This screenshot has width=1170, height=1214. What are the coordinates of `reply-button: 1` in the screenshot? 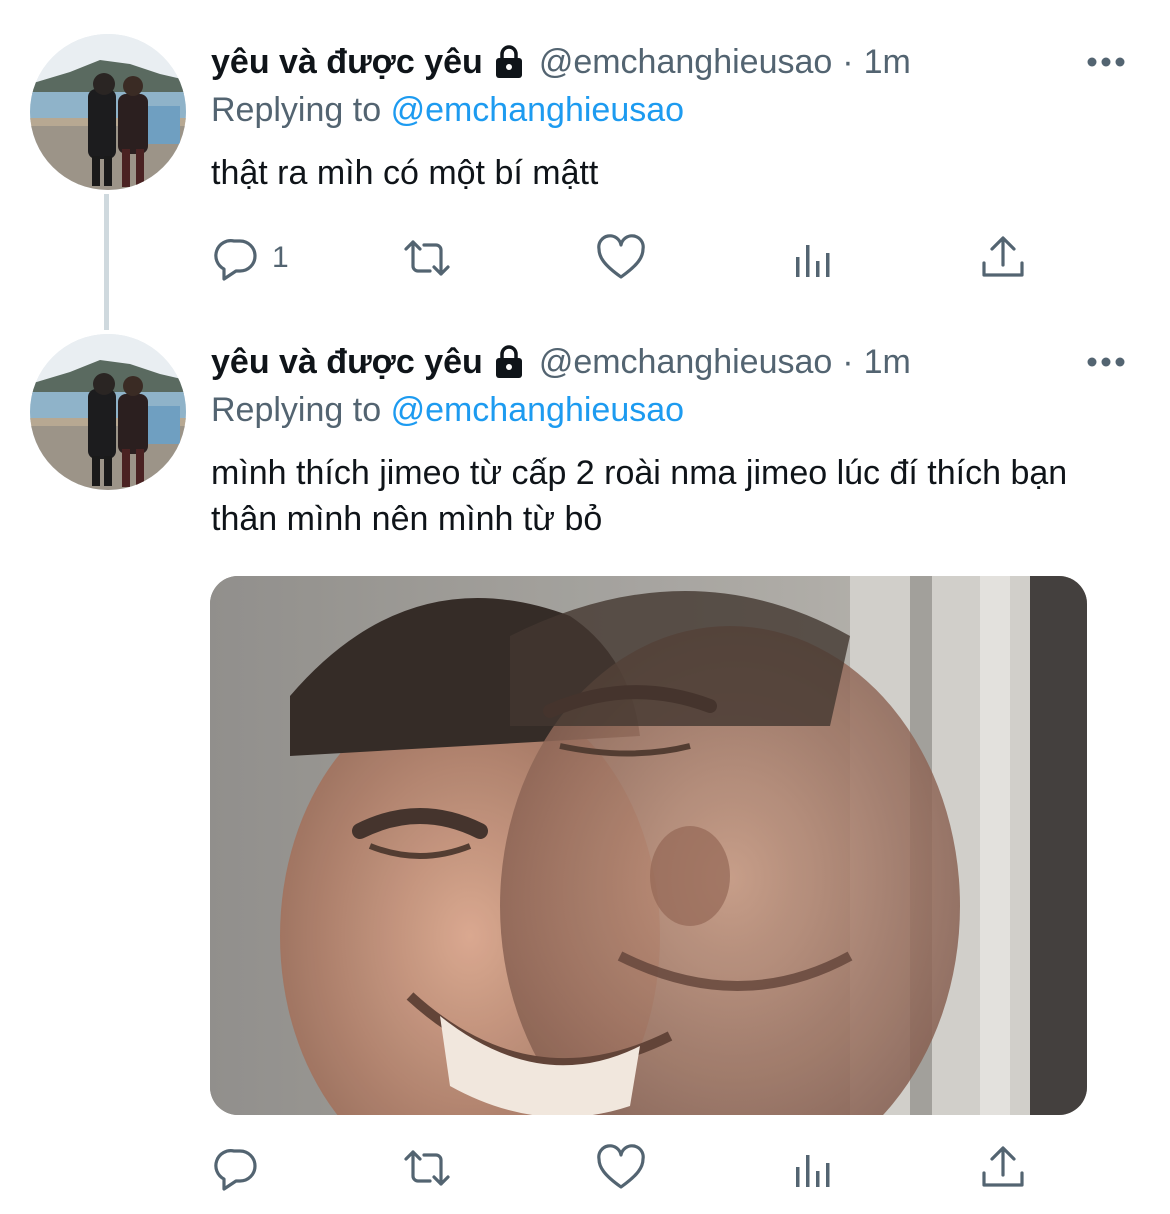 It's located at (250, 258).